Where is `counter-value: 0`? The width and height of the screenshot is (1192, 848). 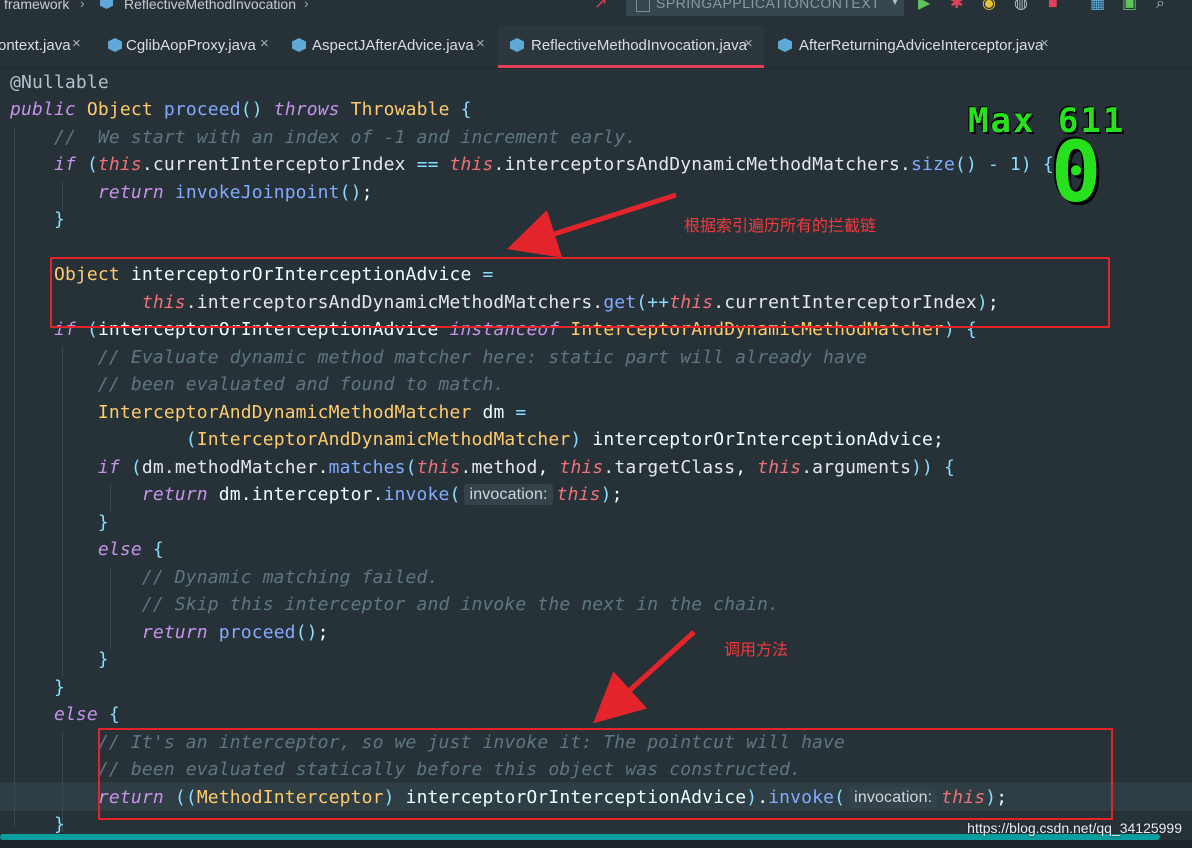 counter-value: 0 is located at coordinates (1076, 172).